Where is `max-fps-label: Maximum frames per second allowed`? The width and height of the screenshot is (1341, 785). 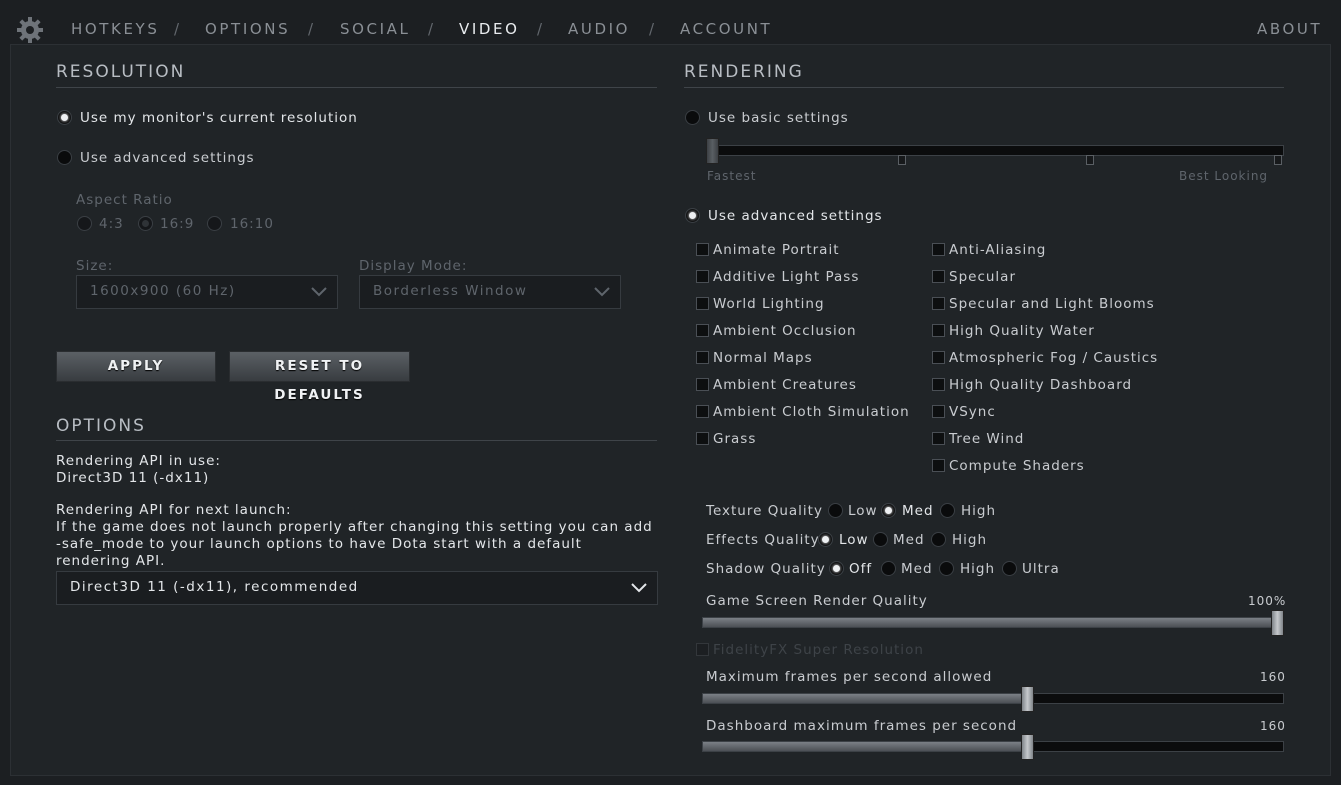 max-fps-label: Maximum frames per second allowed is located at coordinates (849, 677).